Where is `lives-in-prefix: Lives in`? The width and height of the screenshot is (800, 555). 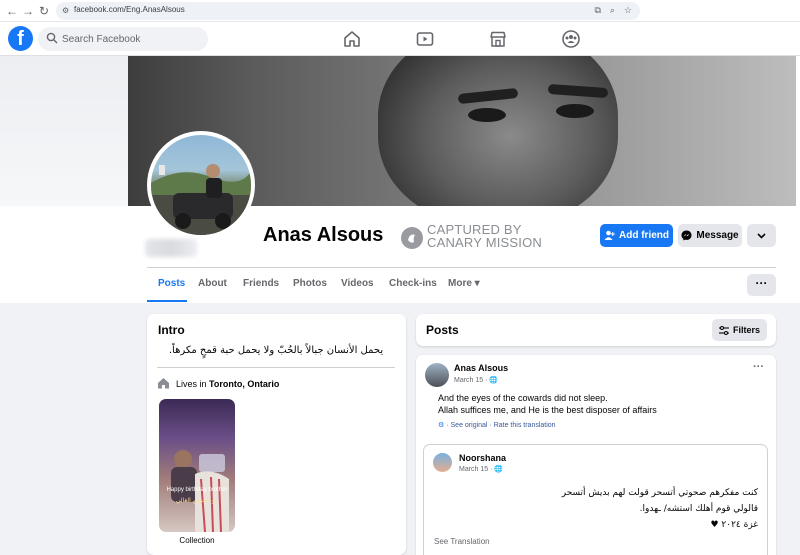
lives-in-prefix: Lives in is located at coordinates (193, 384).